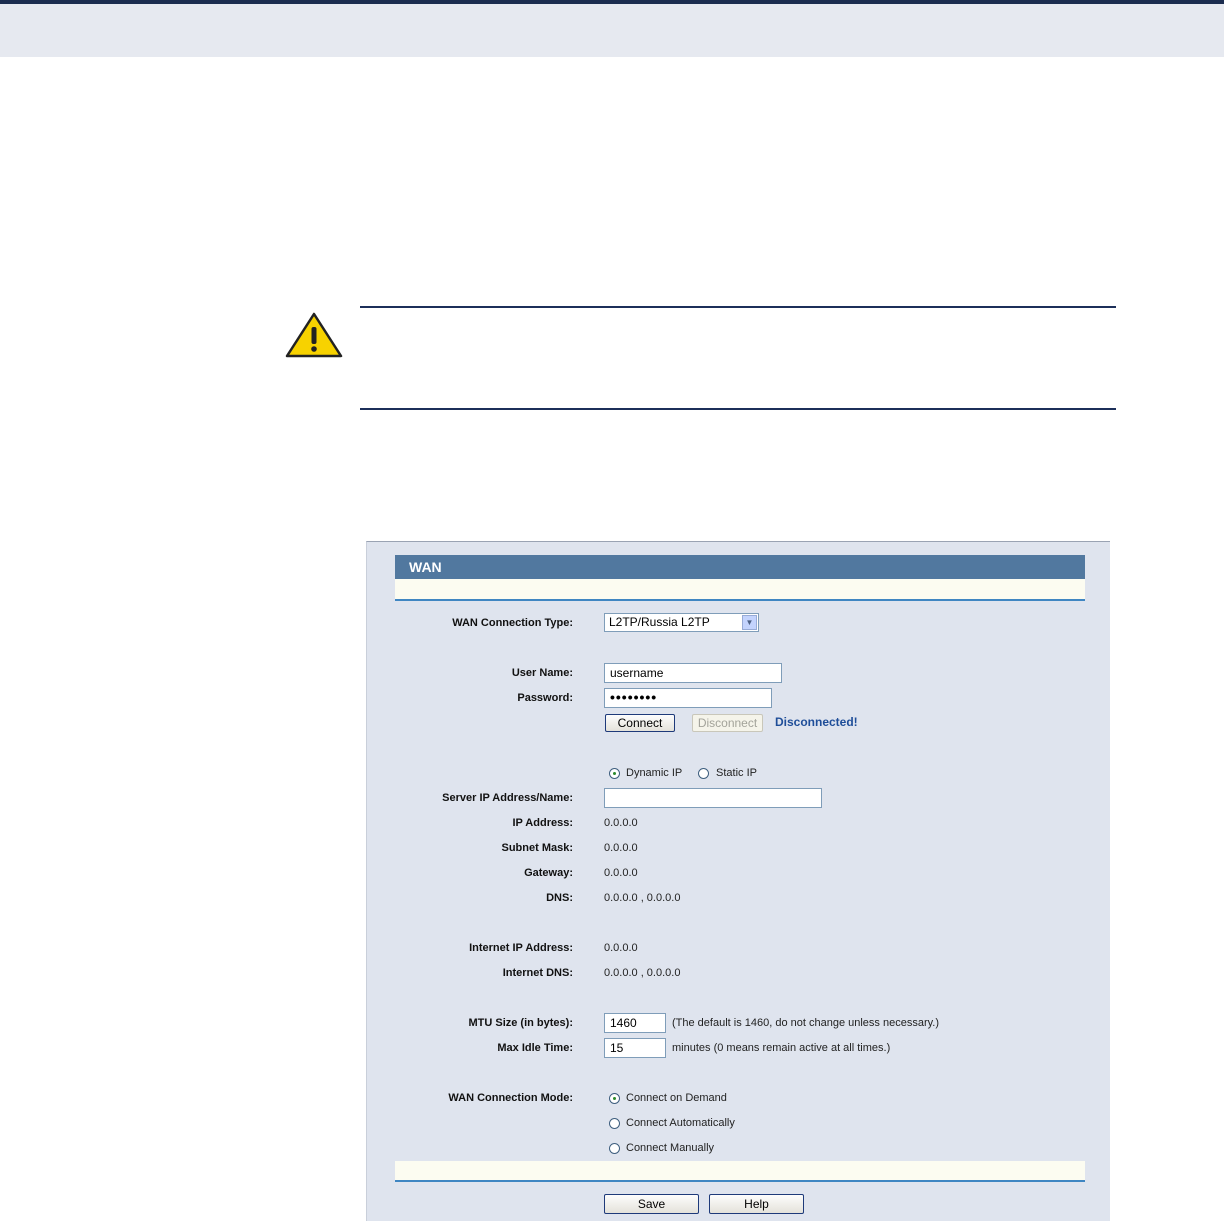 Image resolution: width=1224 pixels, height=1221 pixels. What do you see at coordinates (738, 307) in the screenshot?
I see `caution-top-rule` at bounding box center [738, 307].